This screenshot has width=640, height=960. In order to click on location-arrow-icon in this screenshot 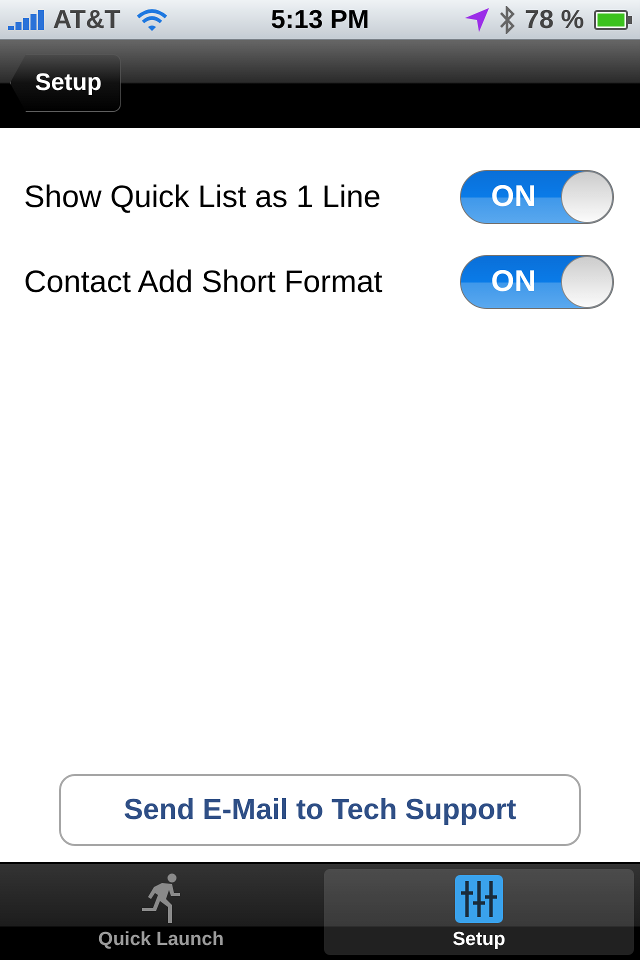, I will do `click(476, 20)`.